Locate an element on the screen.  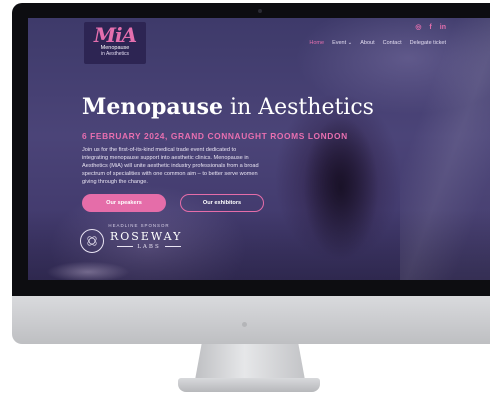
monitor-foot is located at coordinates (249, 385).